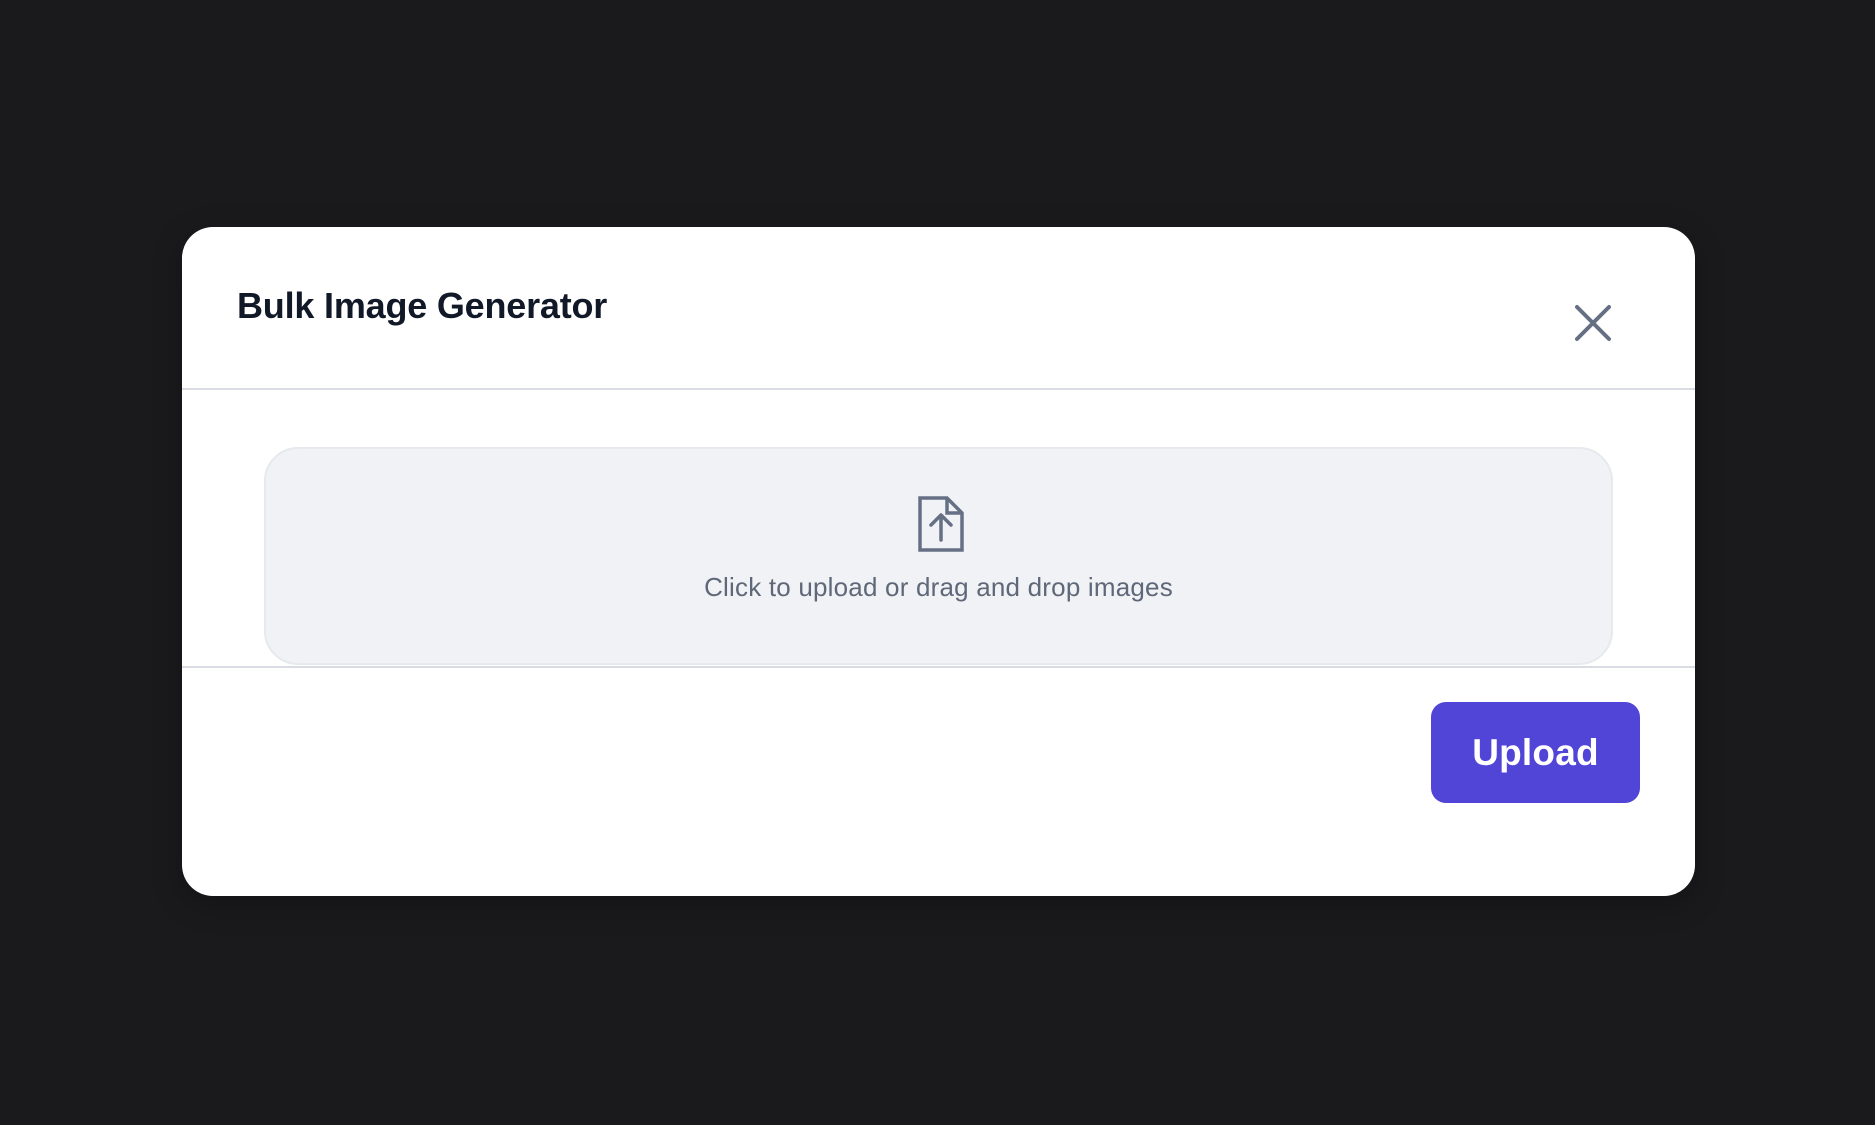  Describe the element at coordinates (938, 308) in the screenshot. I see `modal-header: Bulk Image Generator` at that location.